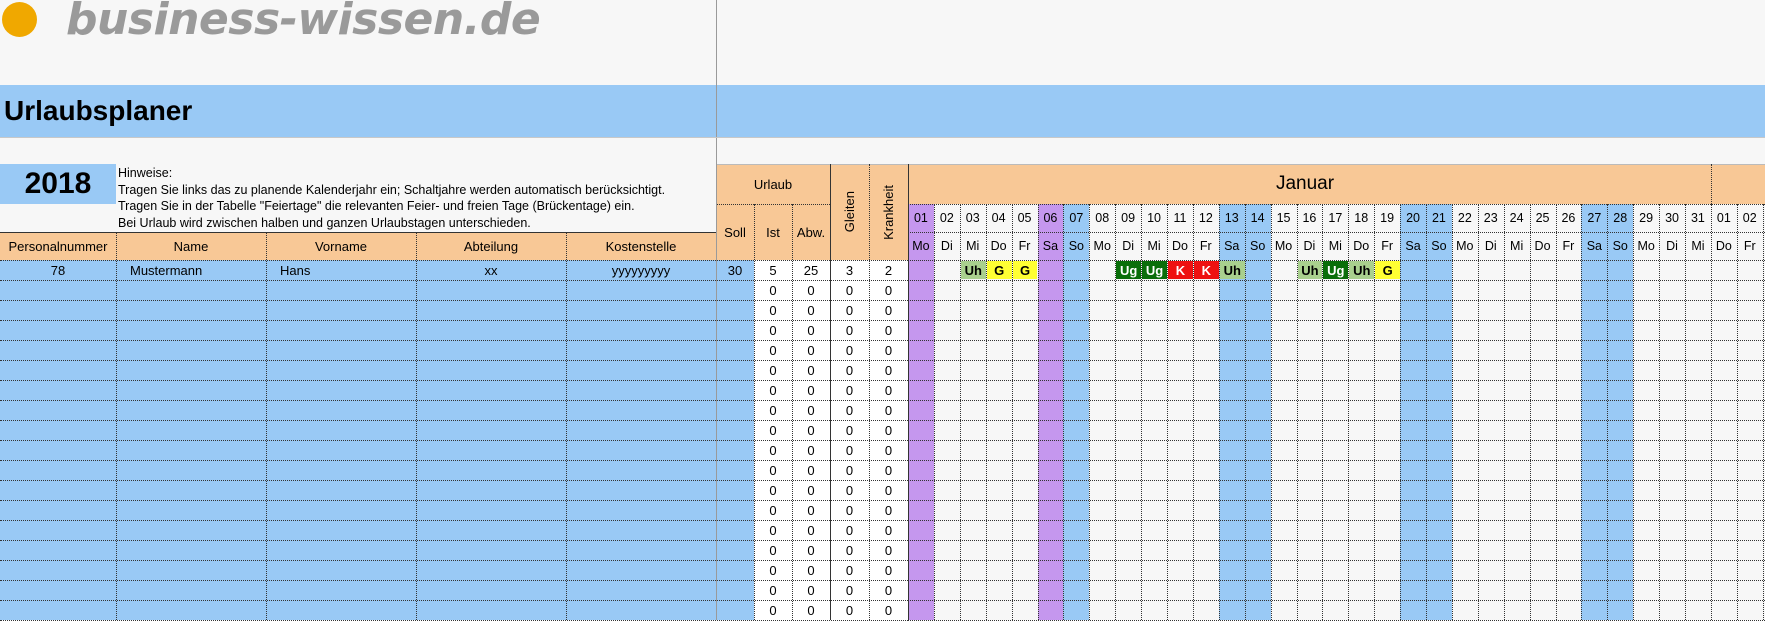  I want to click on cell-ist: 5, so click(773, 270).